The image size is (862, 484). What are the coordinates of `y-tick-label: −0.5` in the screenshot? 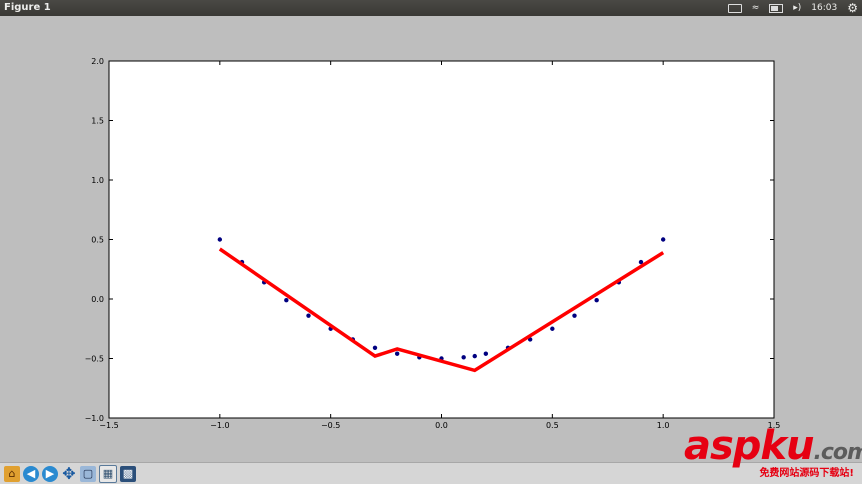 It's located at (94, 359).